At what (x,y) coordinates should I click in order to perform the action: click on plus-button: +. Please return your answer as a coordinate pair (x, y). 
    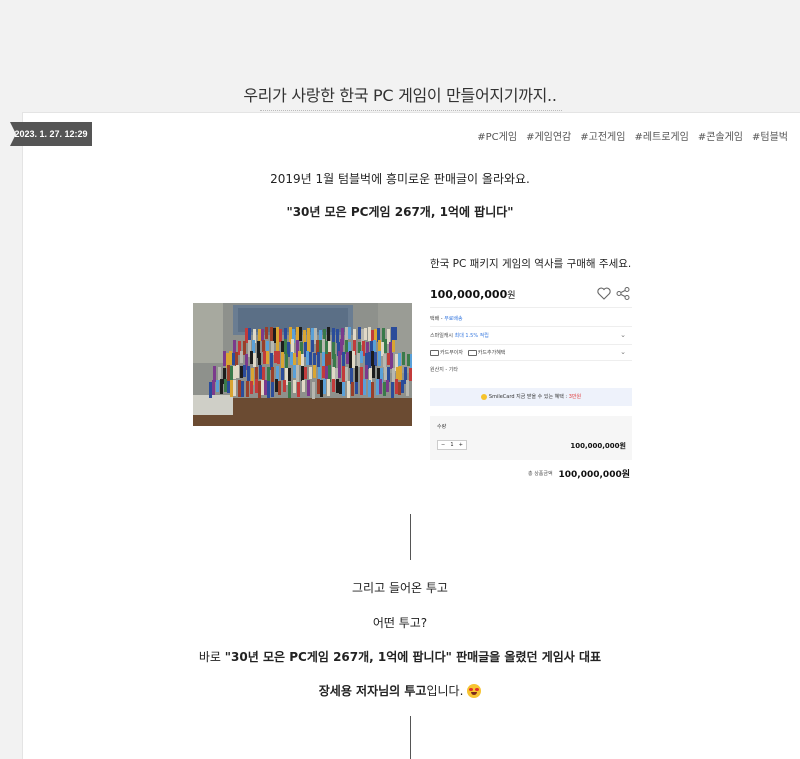
    Looking at the image, I should click on (461, 445).